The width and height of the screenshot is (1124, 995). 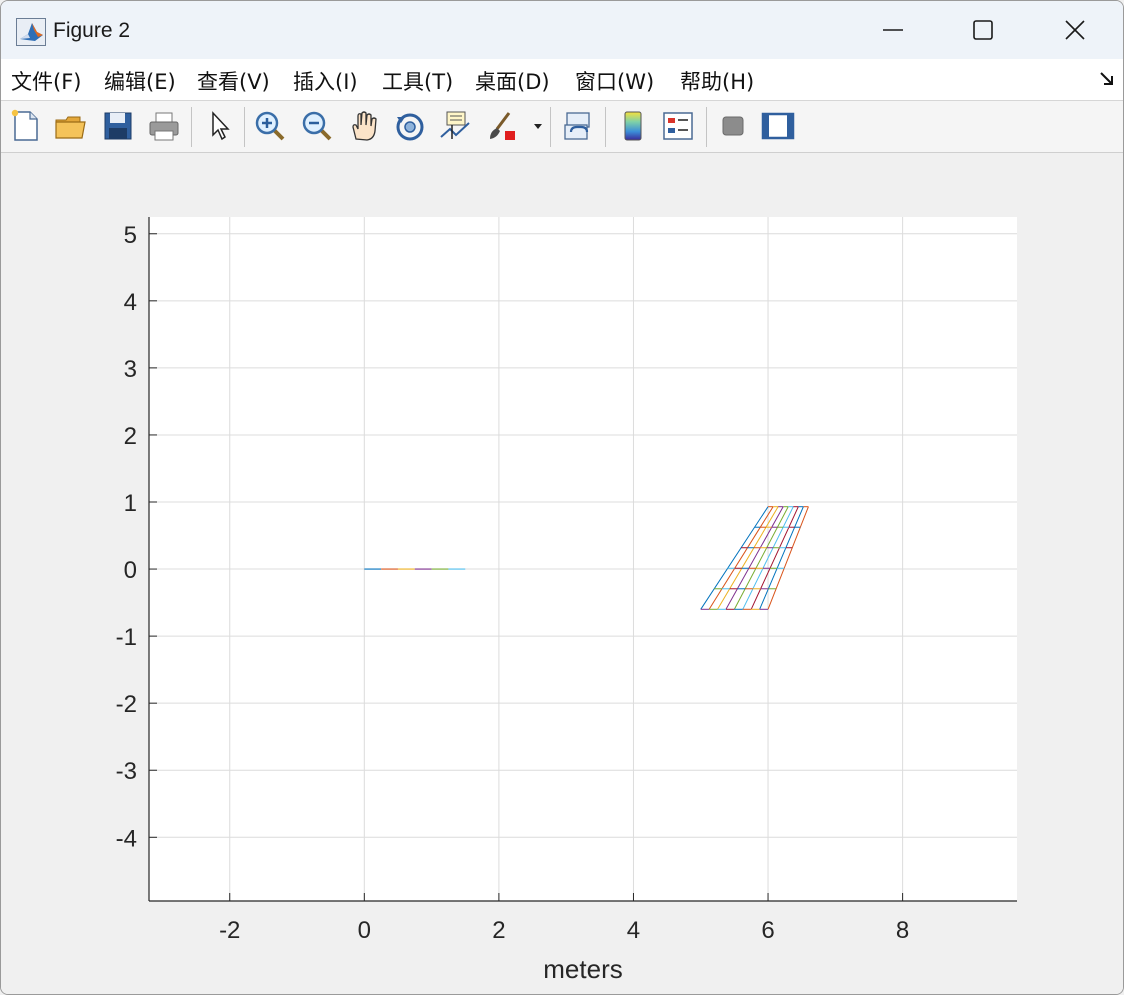 What do you see at coordinates (767, 930) in the screenshot?
I see `x-tick-label: 6` at bounding box center [767, 930].